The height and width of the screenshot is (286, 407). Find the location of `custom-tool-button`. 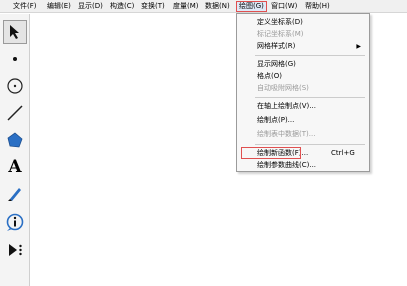

custom-tool-button is located at coordinates (15, 250).